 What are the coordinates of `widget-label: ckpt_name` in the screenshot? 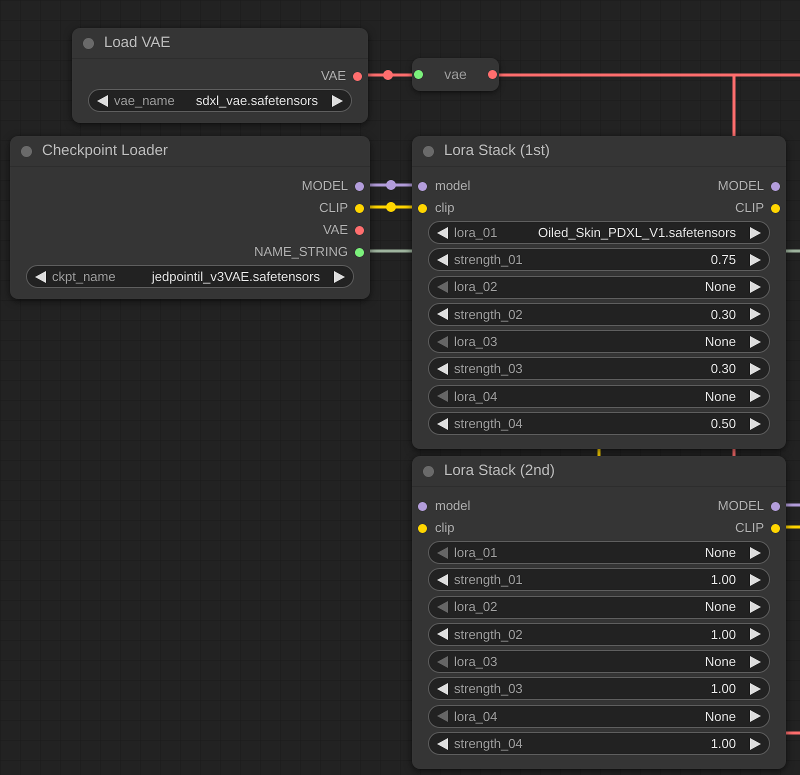 It's located at (84, 277).